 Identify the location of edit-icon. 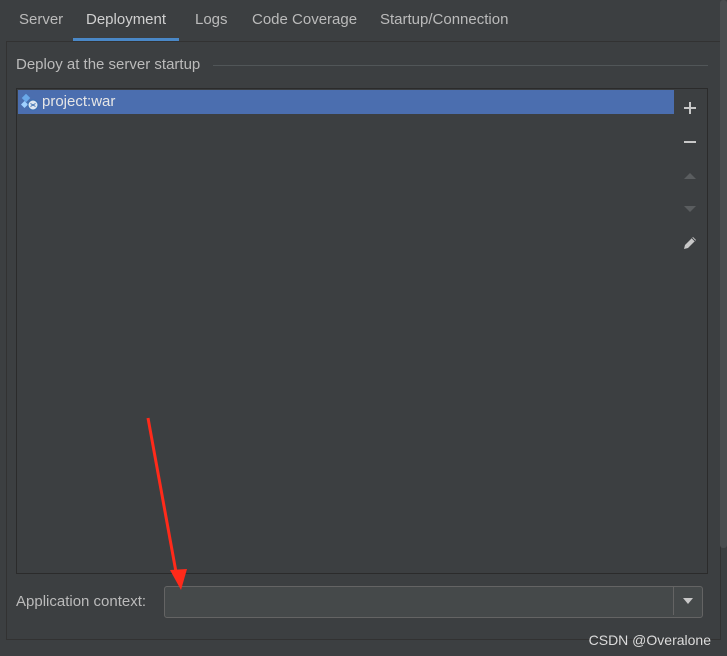
(690, 243).